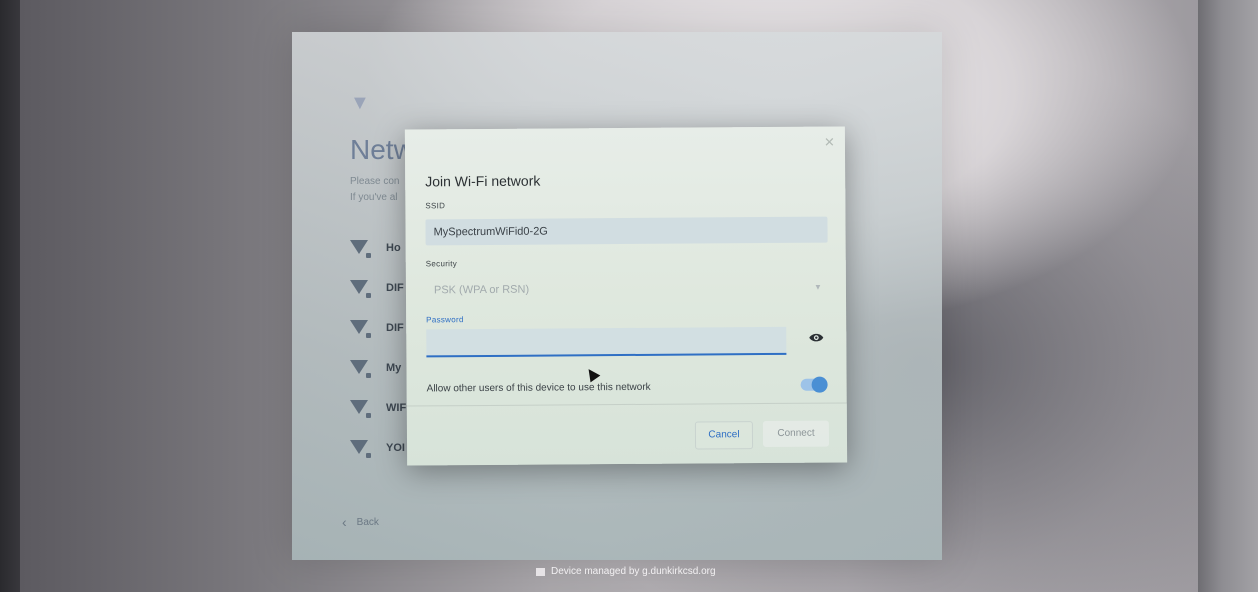 The height and width of the screenshot is (592, 1258). I want to click on page-subtitle: Please con If you've al, so click(374, 190).